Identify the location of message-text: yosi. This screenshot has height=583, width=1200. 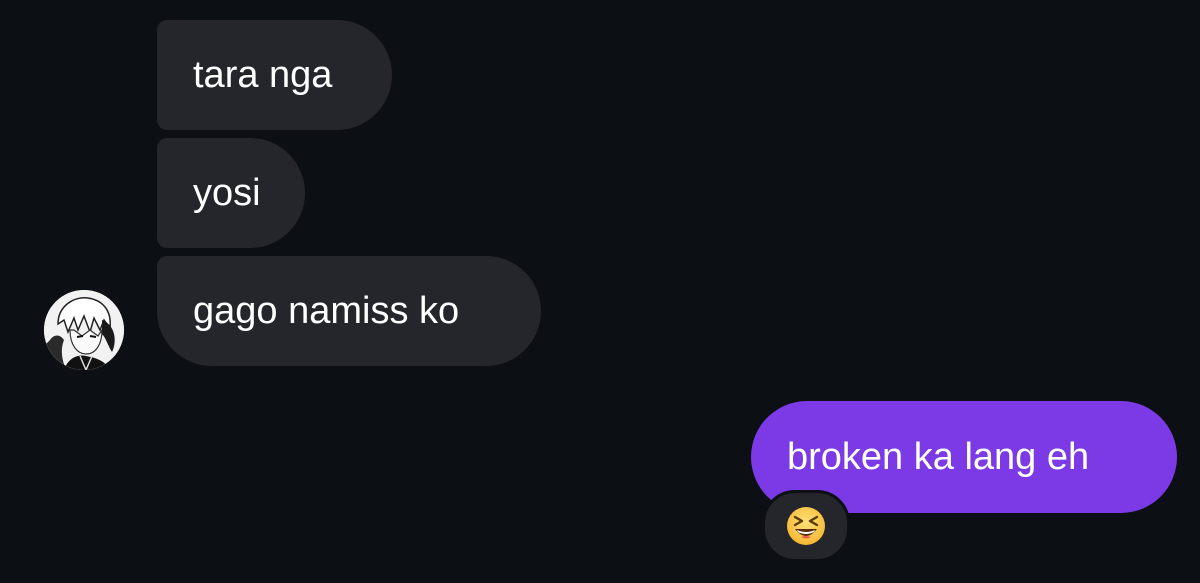
(227, 193).